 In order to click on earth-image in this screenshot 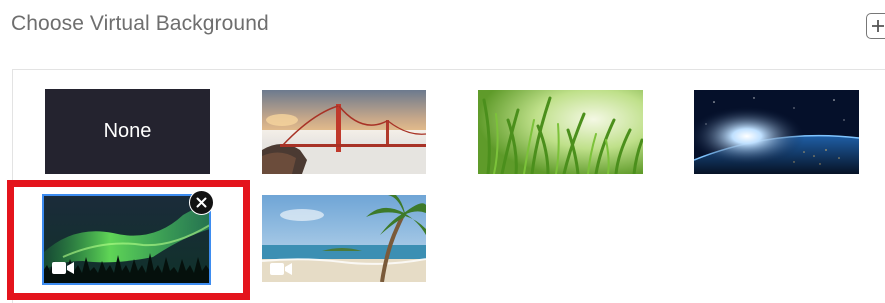, I will do `click(776, 132)`.